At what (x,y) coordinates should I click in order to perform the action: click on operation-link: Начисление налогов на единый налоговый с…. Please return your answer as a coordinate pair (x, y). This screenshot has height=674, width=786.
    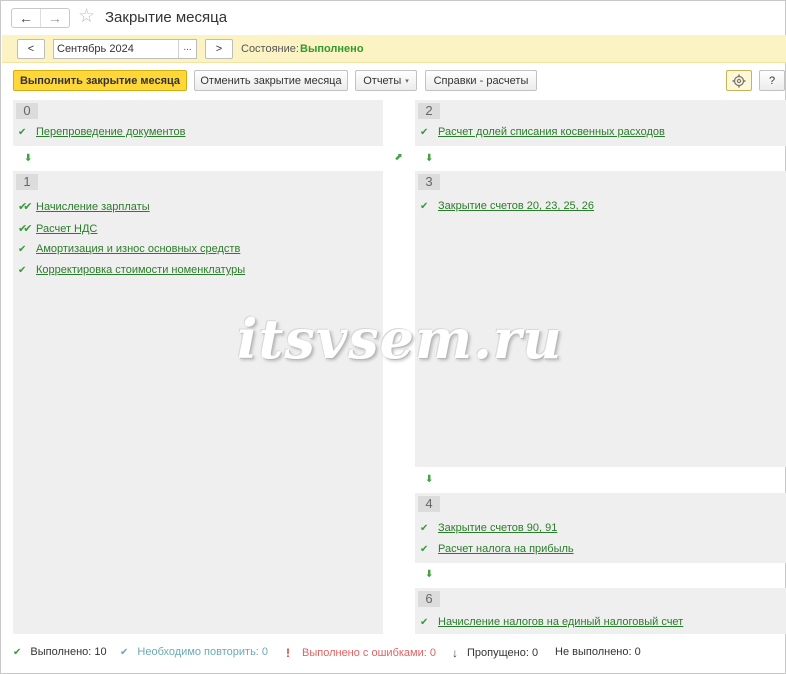
    Looking at the image, I should click on (560, 622).